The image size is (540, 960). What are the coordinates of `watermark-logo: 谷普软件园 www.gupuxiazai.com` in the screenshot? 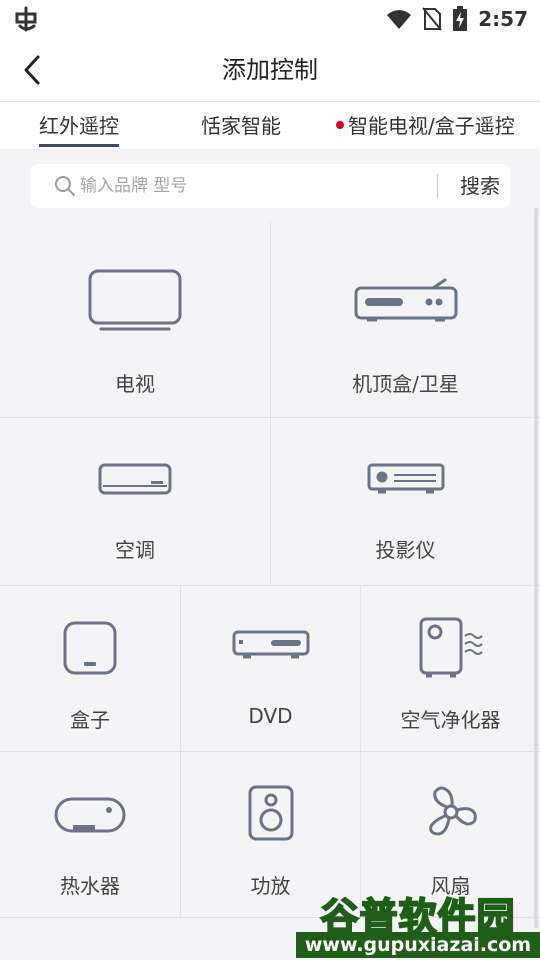 It's located at (418, 923).